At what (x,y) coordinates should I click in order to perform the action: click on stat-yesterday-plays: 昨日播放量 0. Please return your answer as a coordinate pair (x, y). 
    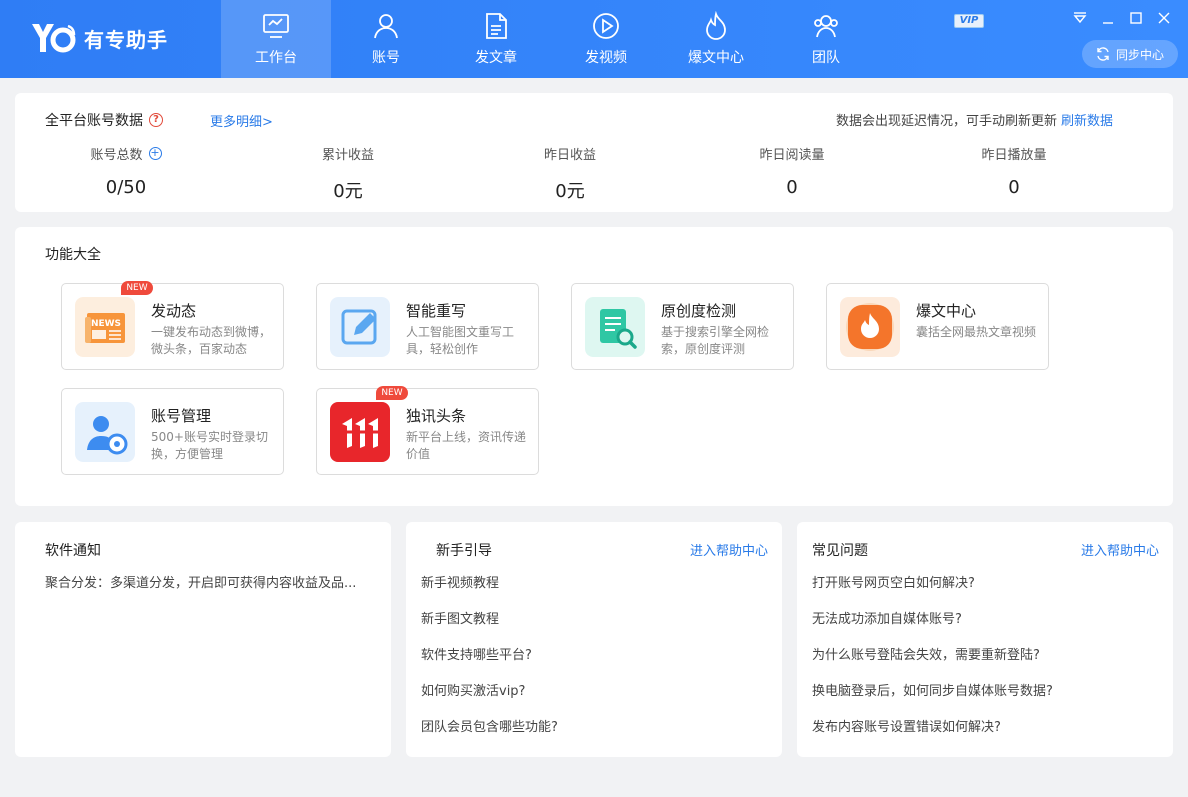
    Looking at the image, I should click on (1014, 174).